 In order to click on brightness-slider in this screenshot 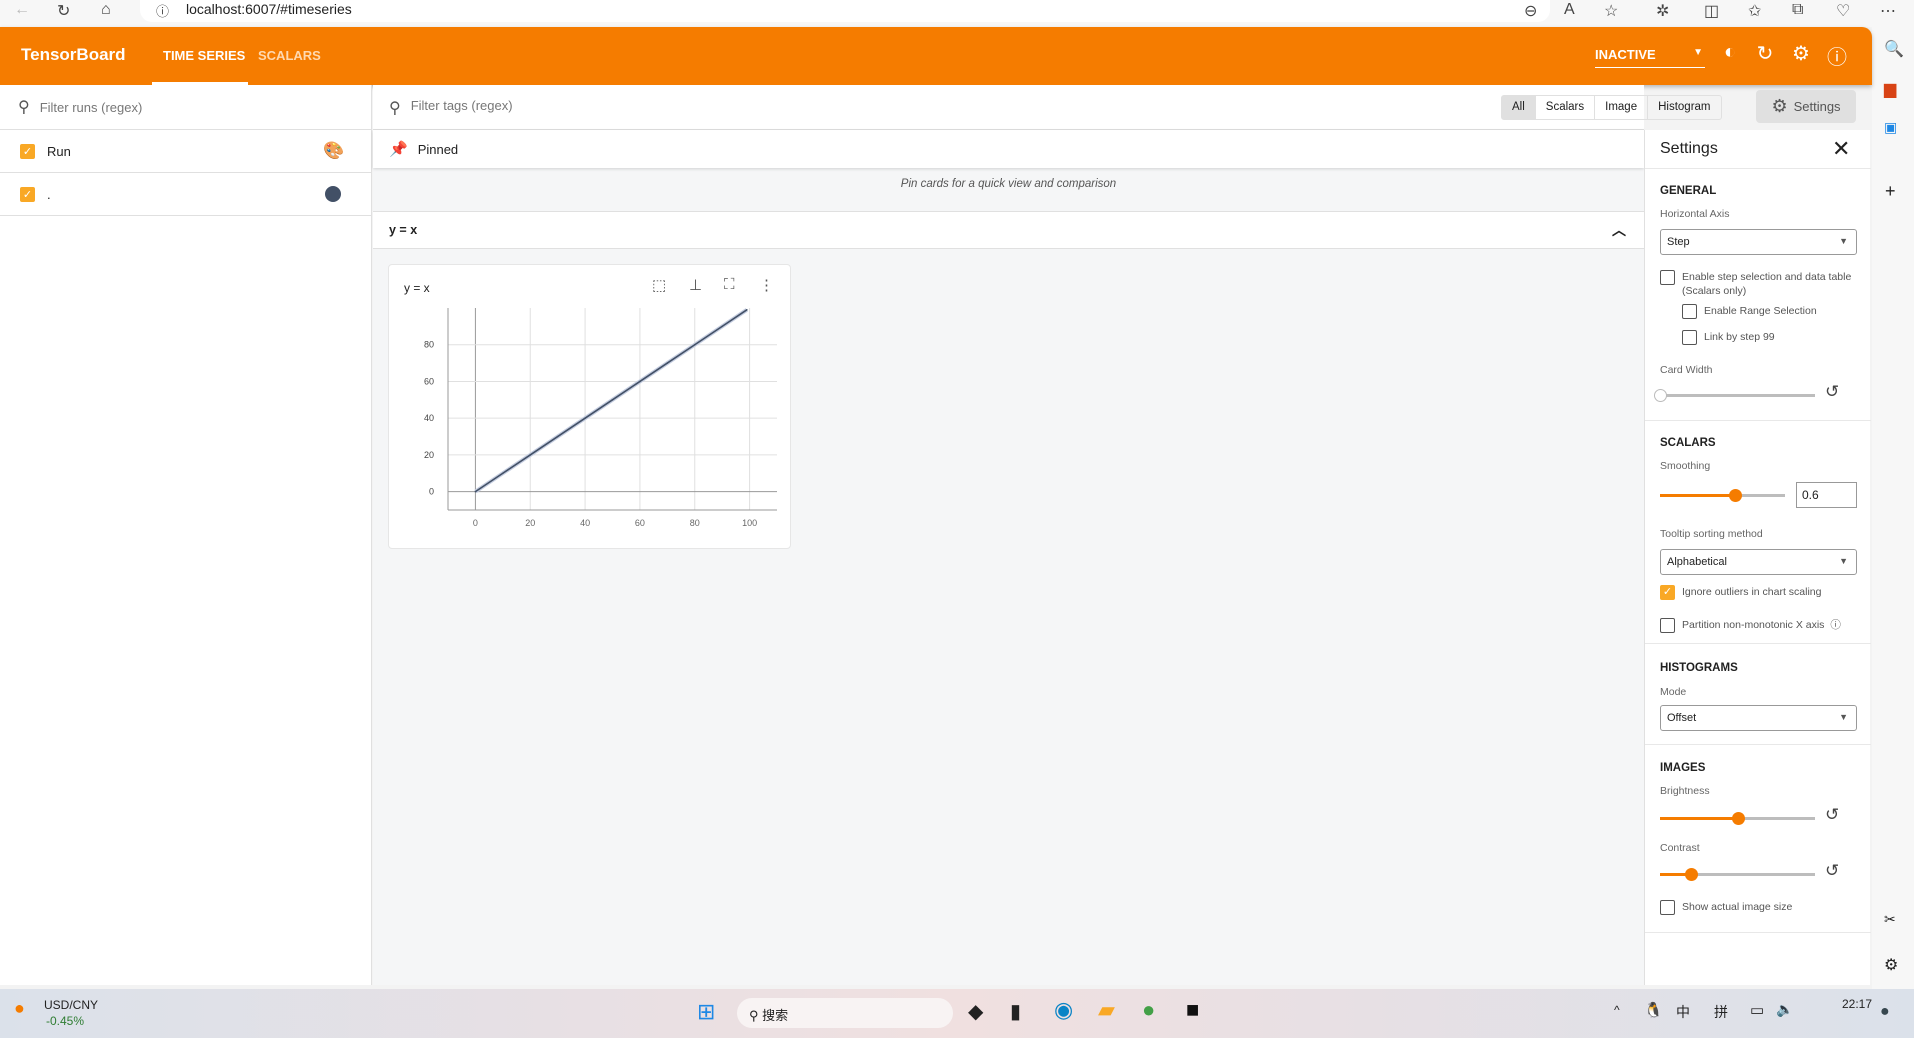, I will do `click(1737, 818)`.